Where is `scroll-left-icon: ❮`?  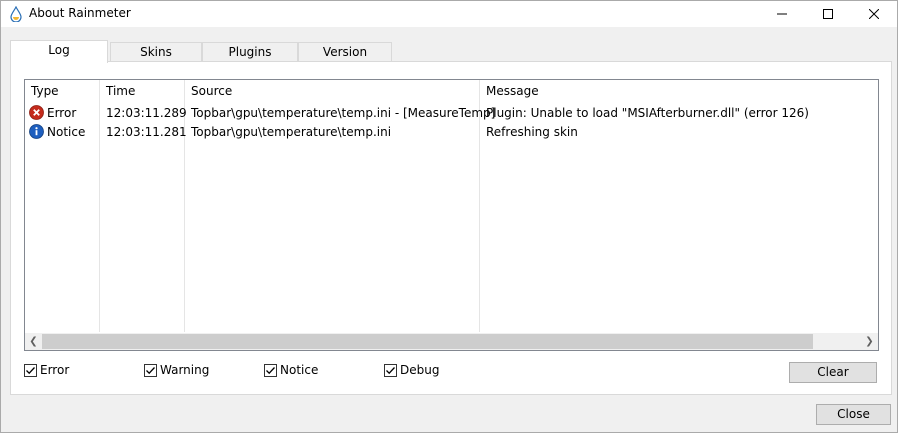 scroll-left-icon: ❮ is located at coordinates (33, 341).